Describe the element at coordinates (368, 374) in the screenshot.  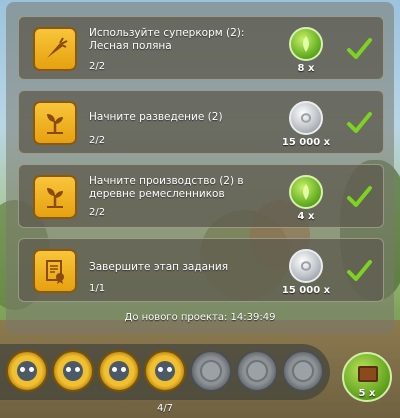
I see `chest-icon` at that location.